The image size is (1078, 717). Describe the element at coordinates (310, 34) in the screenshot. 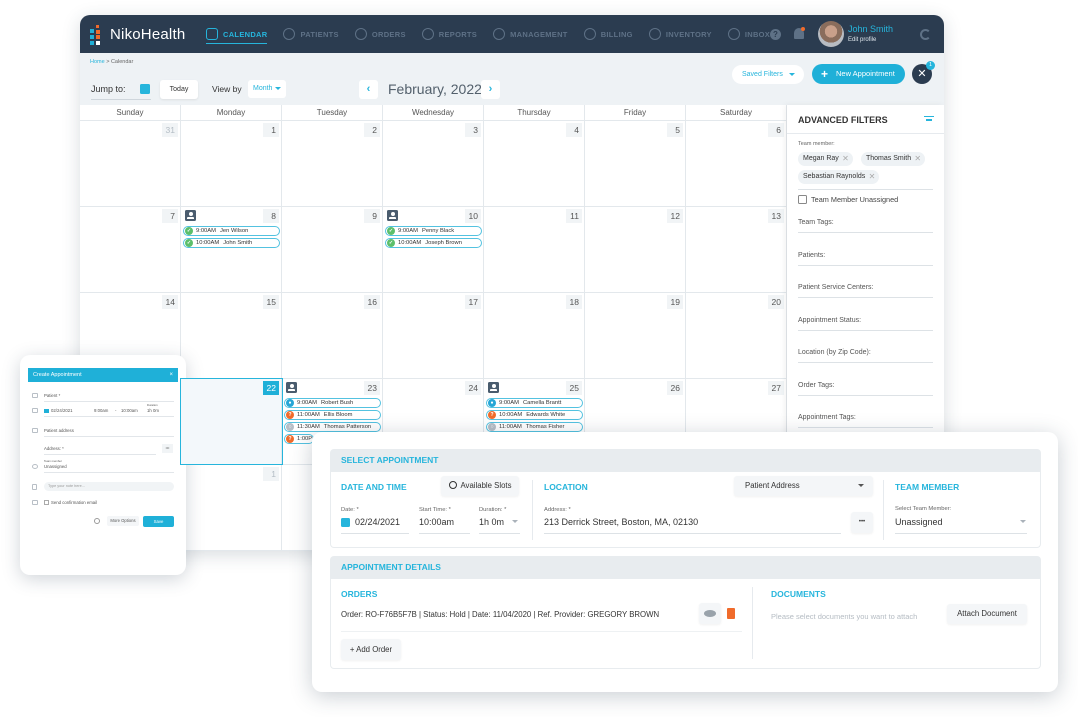

I see `nav-patients: PATIENTS` at that location.